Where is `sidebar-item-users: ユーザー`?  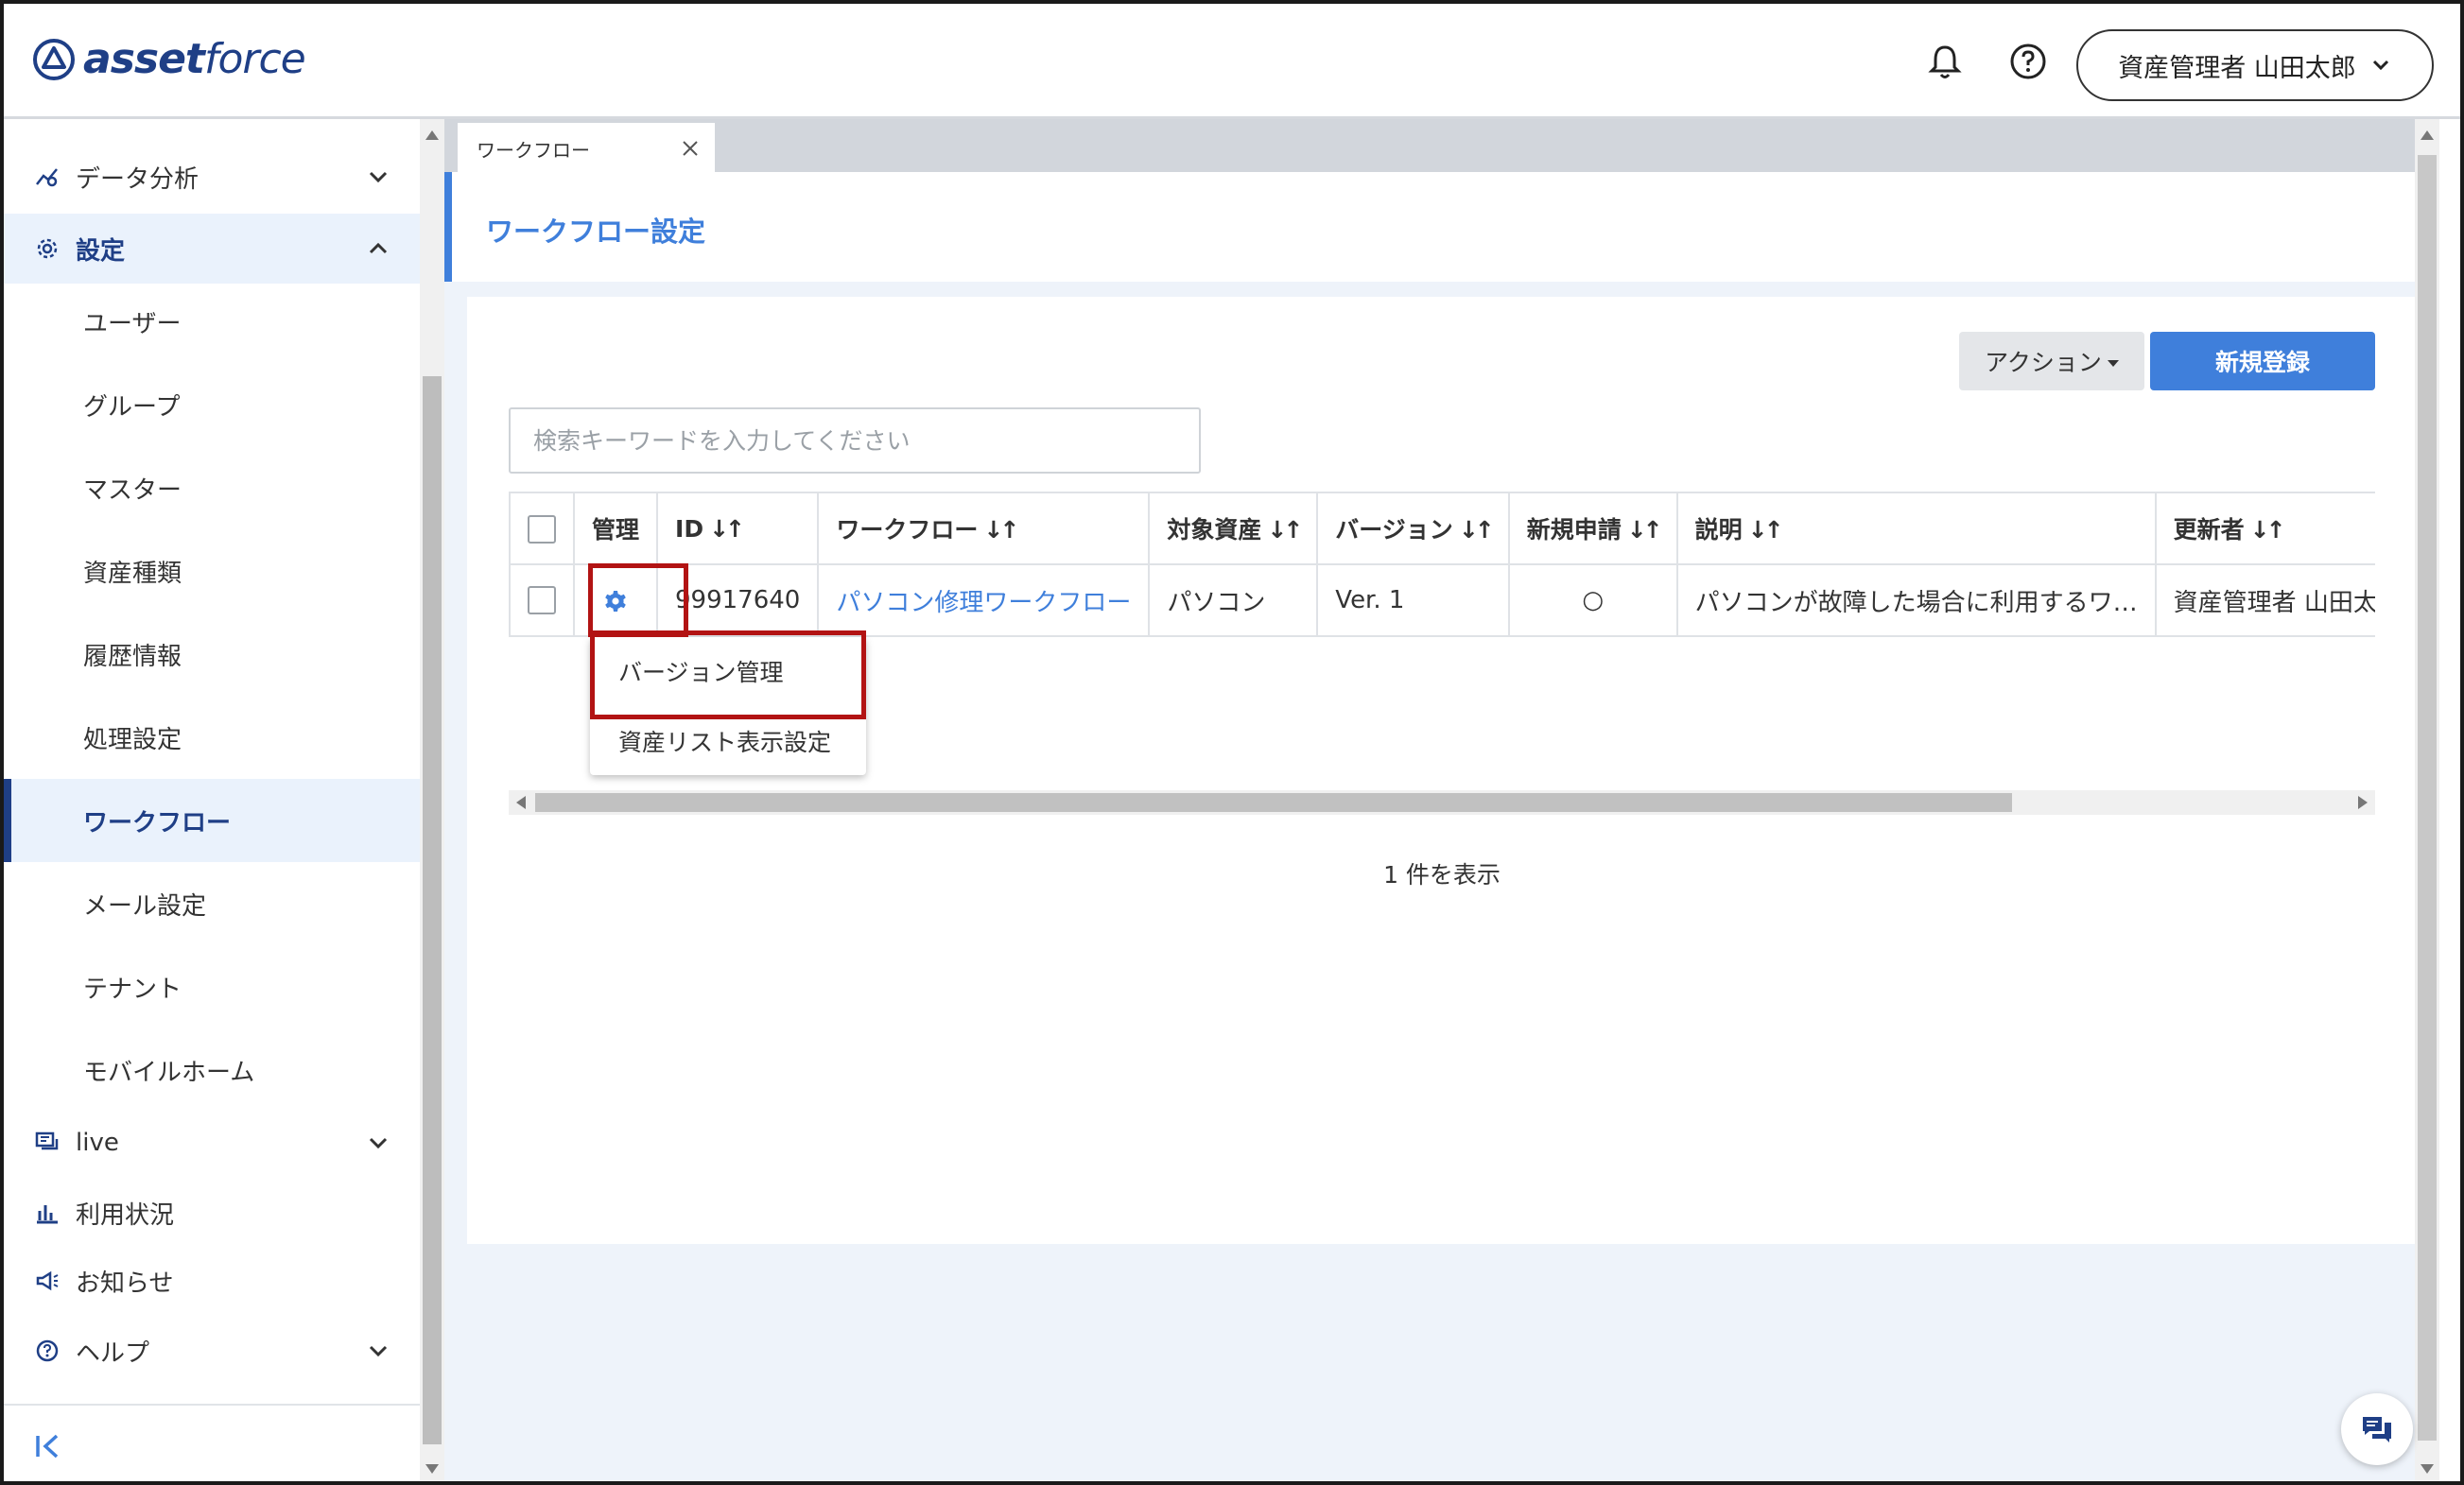 sidebar-item-users: ユーザー is located at coordinates (212, 321).